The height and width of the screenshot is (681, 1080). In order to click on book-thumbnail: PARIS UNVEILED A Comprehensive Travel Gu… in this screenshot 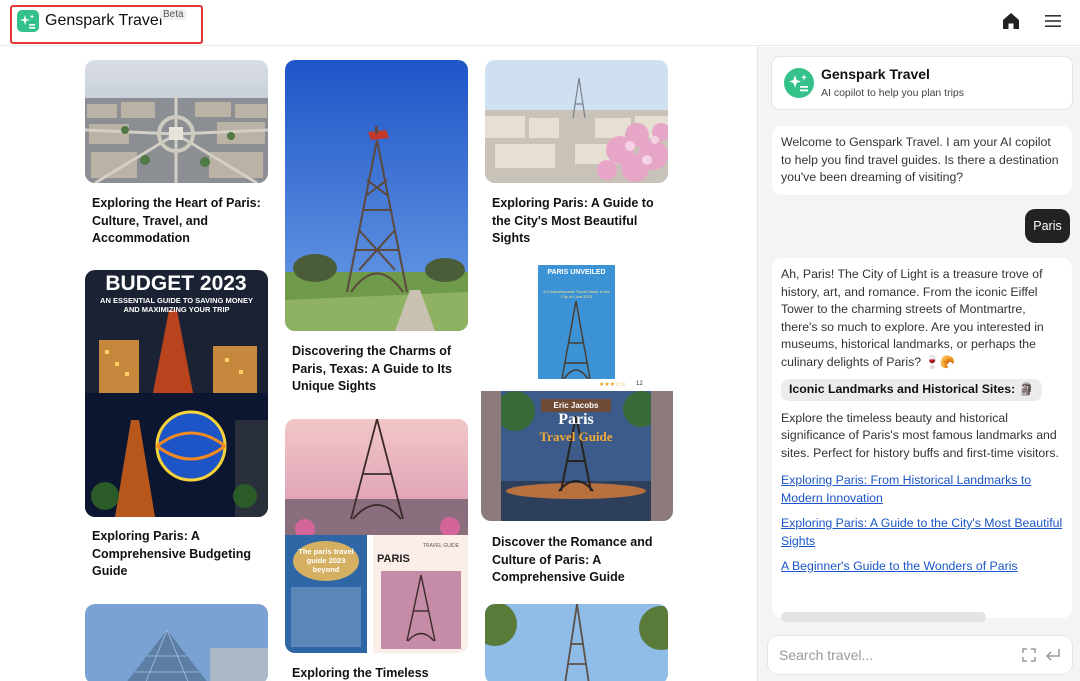, I will do `click(577, 326)`.